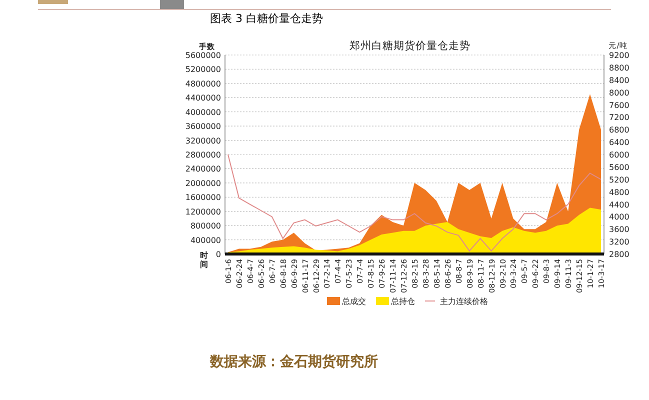  Describe the element at coordinates (619, 167) in the screenshot. I see `y-axis-label: 5600` at that location.